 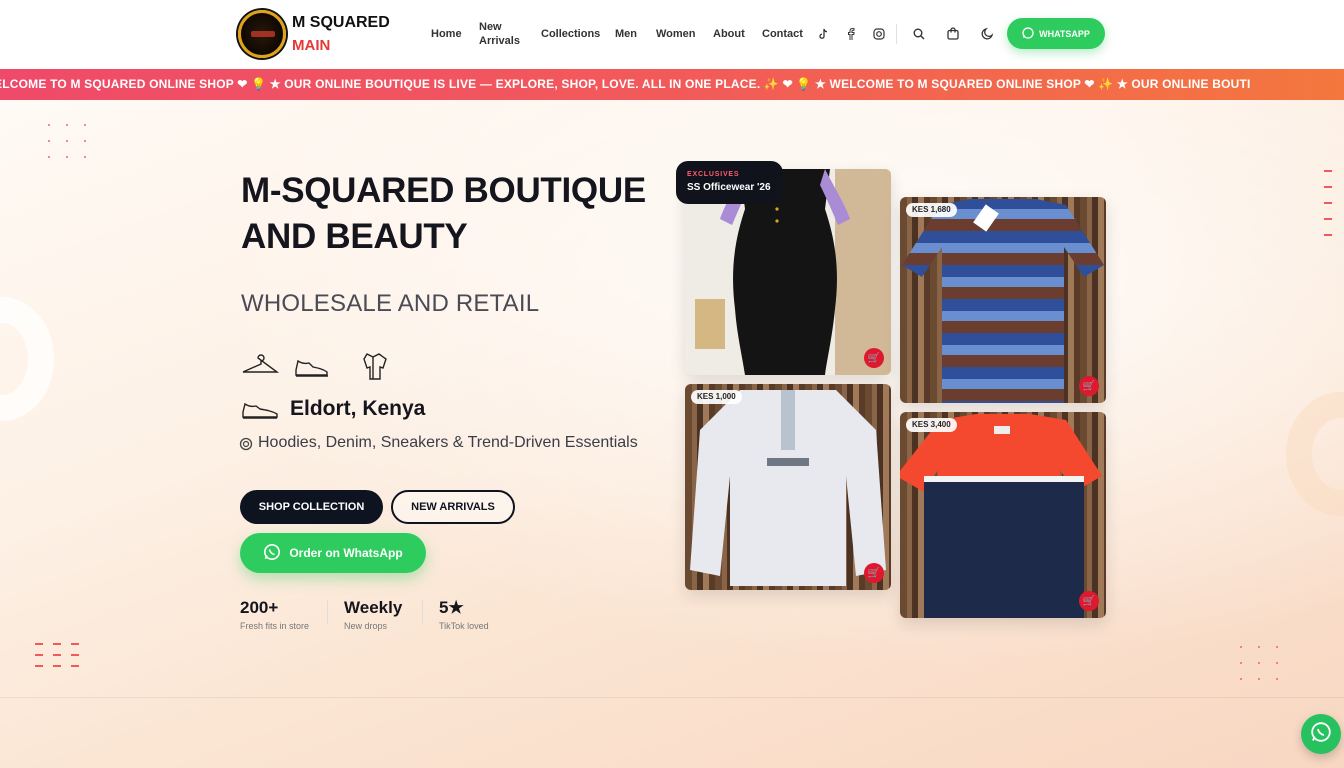 I want to click on exclusives-badge: EXCLUSIVES SS Officewear '26, so click(x=729, y=182).